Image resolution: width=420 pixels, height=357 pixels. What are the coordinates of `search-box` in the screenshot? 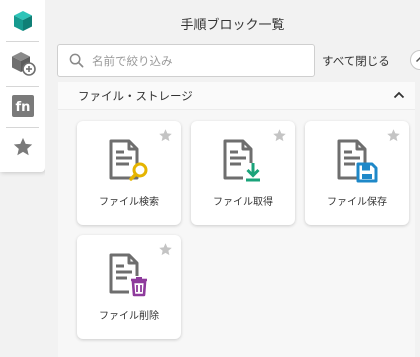 It's located at (186, 60).